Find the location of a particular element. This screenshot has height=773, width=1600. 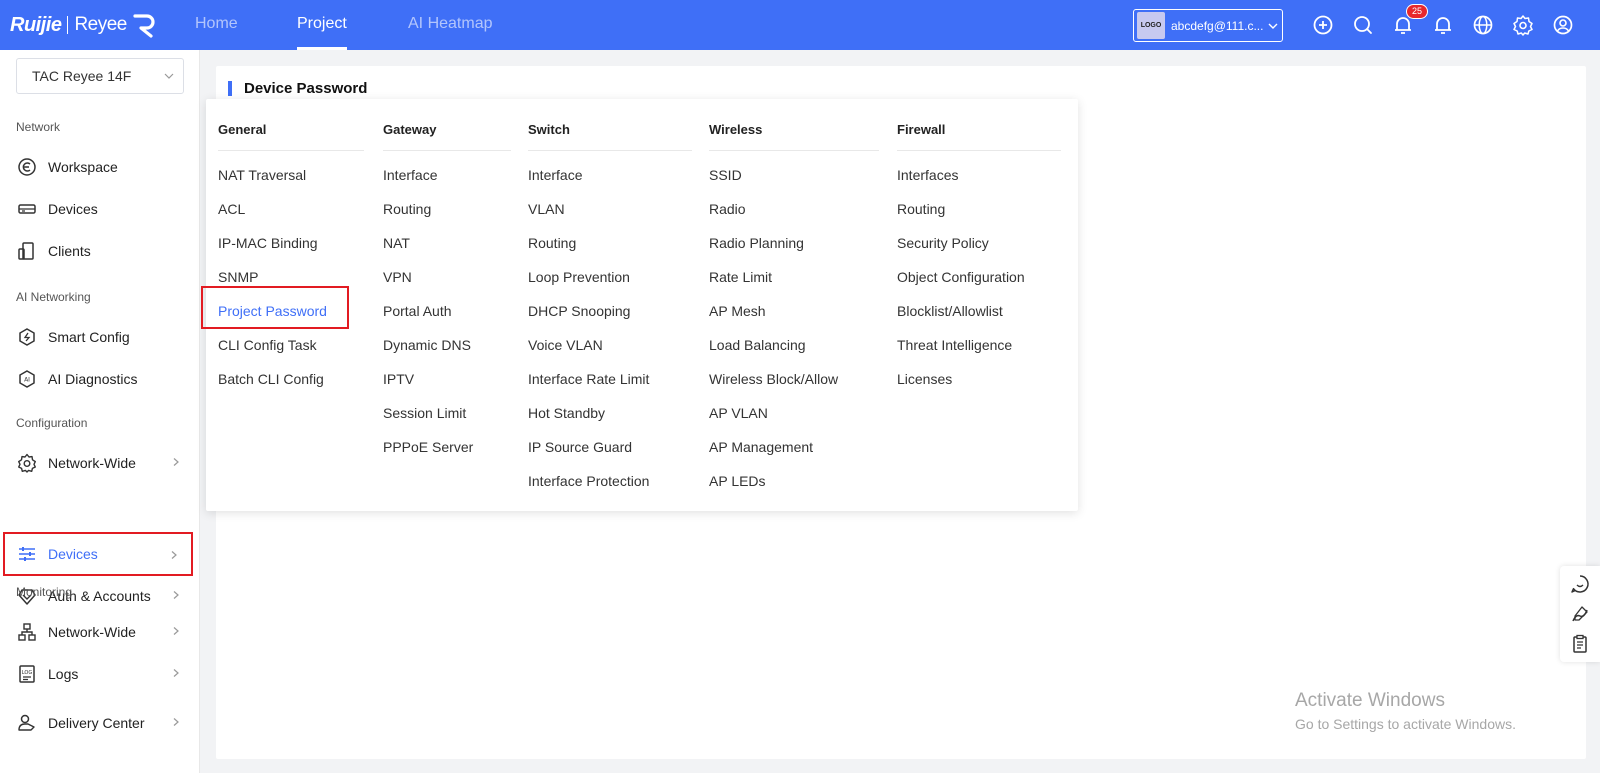

menu-item-session-limit: Session Limit is located at coordinates (424, 413).